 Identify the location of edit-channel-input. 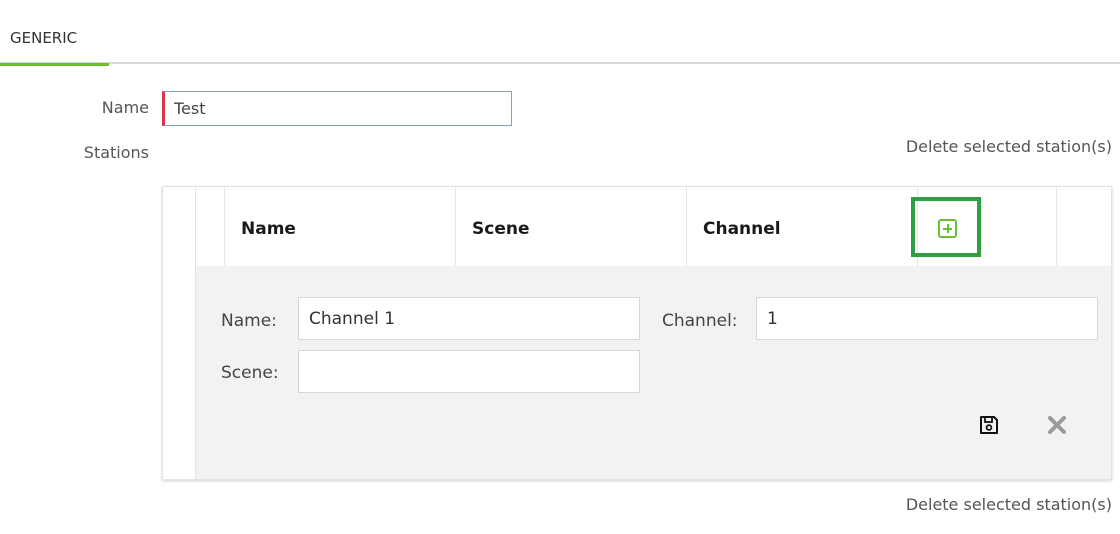
(927, 318).